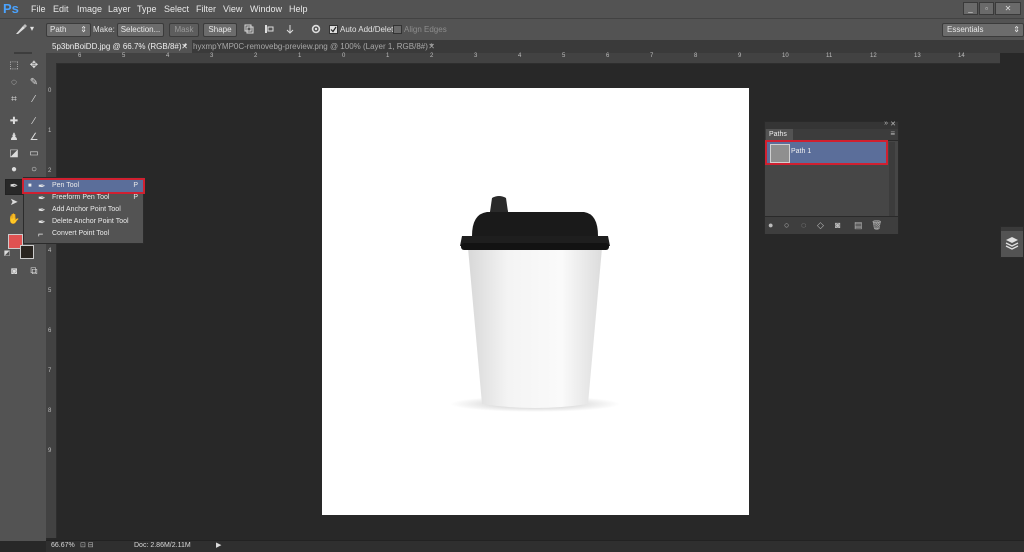  I want to click on ruler-tick-label: 0, so click(50, 91).